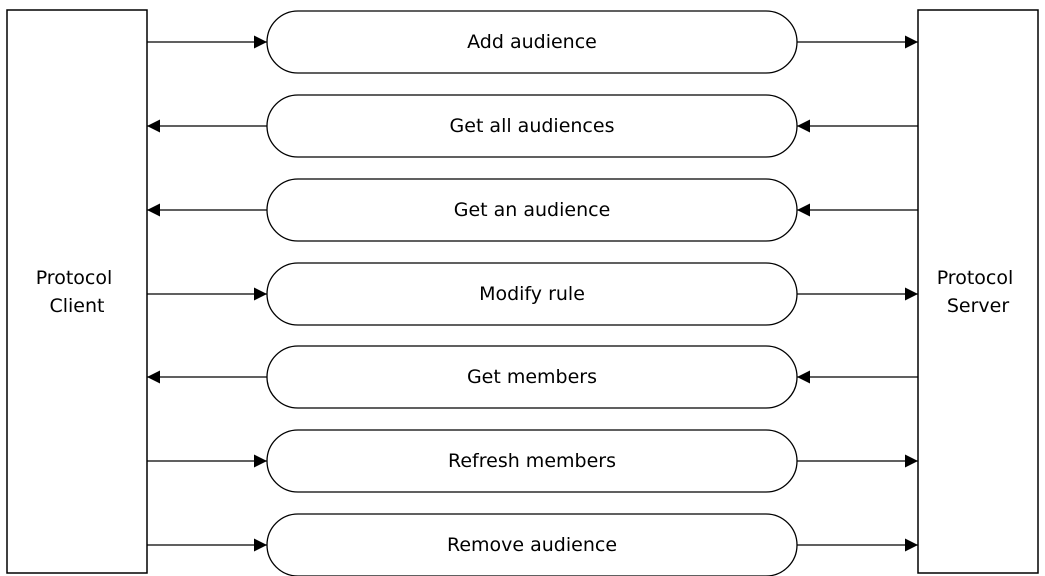 This screenshot has height=576, width=1045. I want to click on protocol-server-label-line1: Protocol, so click(975, 278).